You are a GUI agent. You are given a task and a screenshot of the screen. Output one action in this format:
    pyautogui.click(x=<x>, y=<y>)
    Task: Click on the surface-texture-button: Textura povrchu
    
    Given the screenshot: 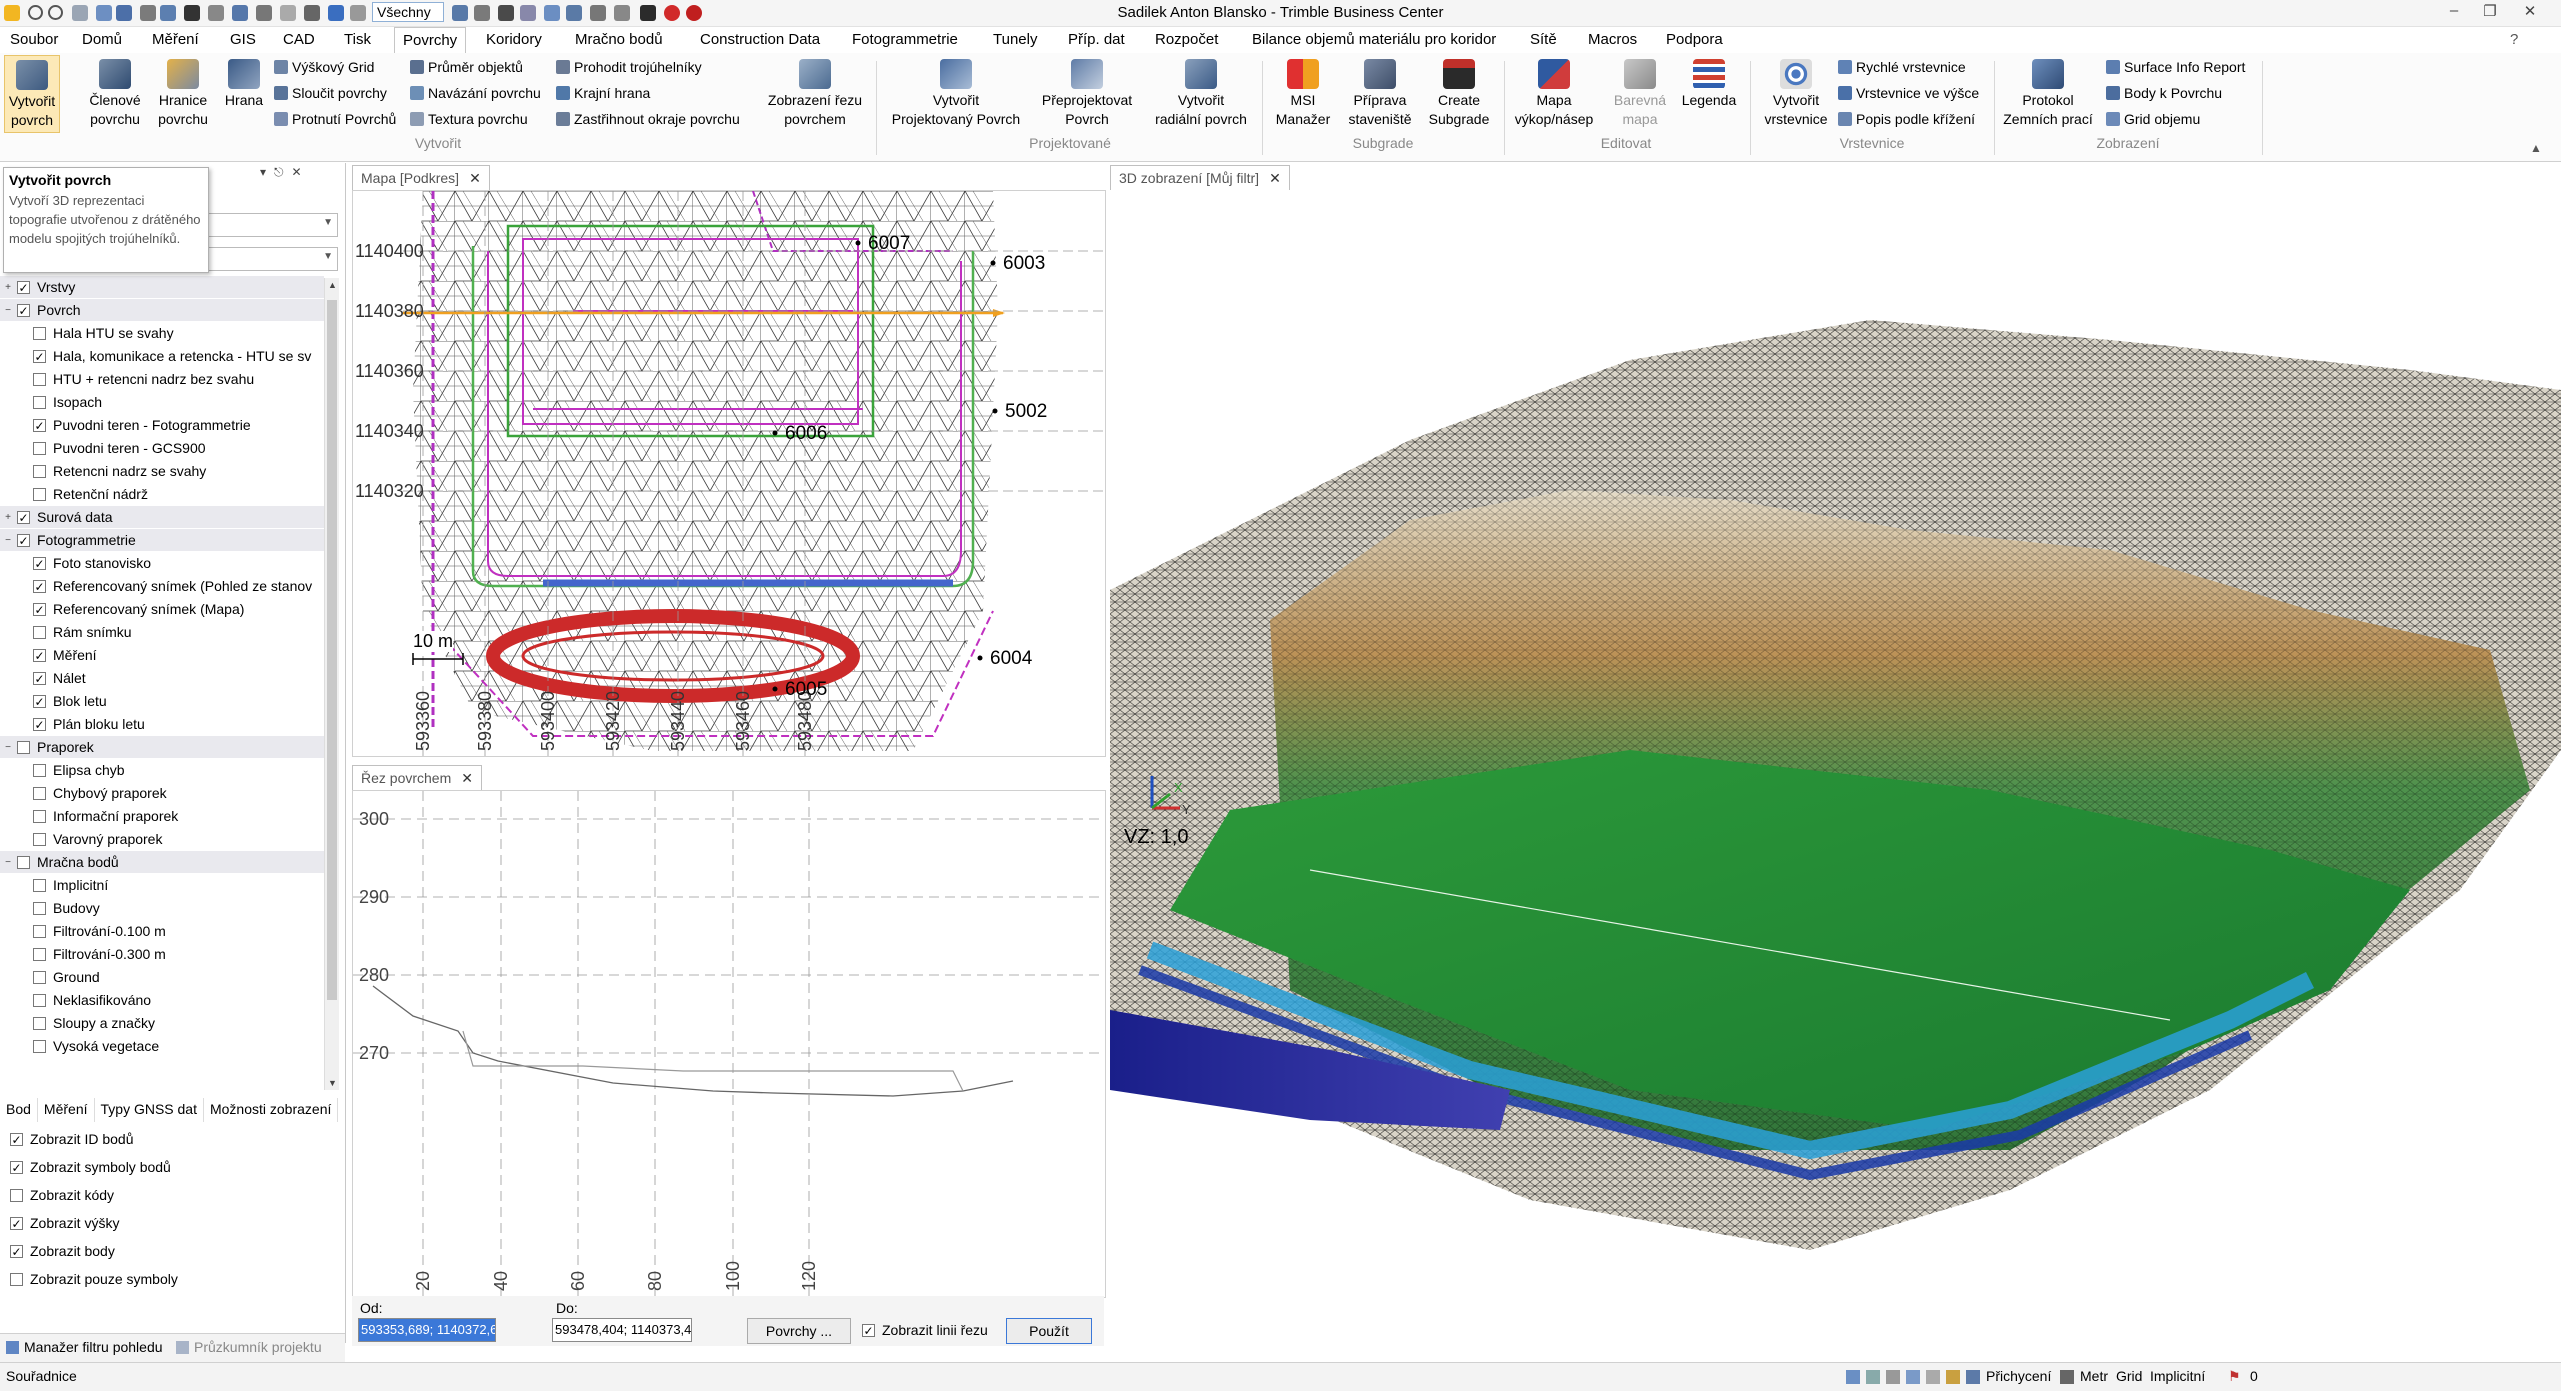 What is the action you would take?
    pyautogui.click(x=469, y=119)
    